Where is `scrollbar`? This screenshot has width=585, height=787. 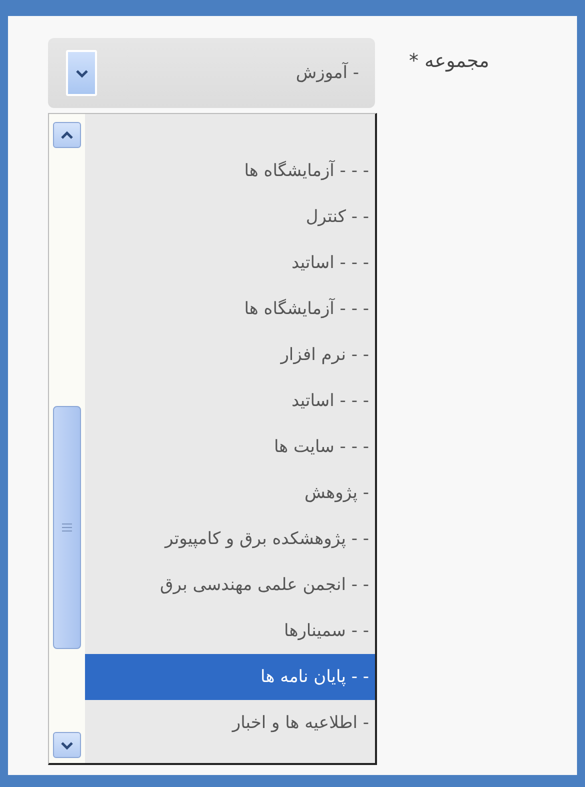
scrollbar is located at coordinates (67, 438).